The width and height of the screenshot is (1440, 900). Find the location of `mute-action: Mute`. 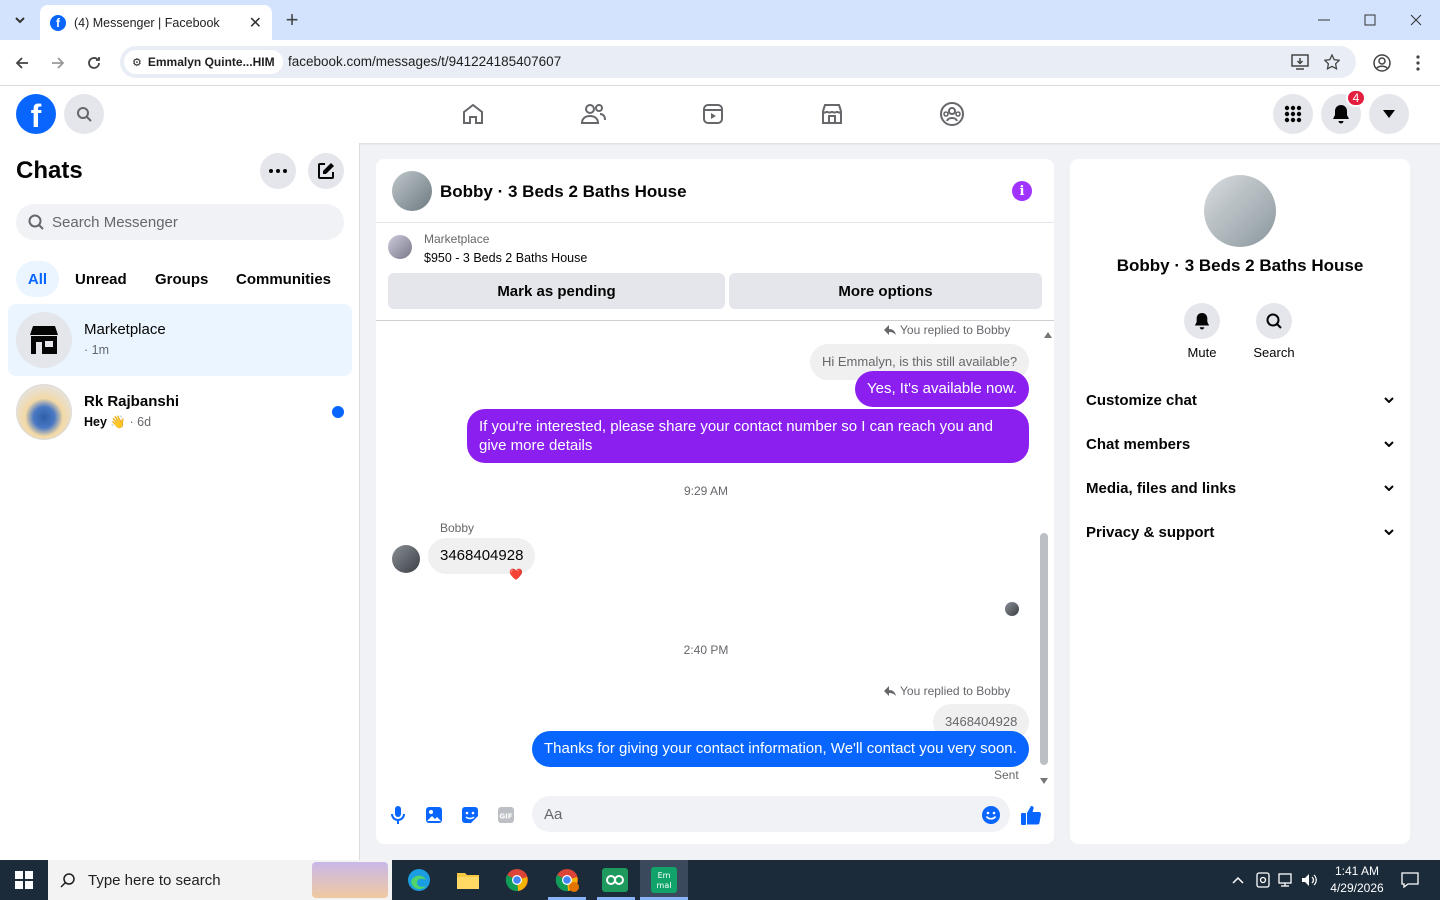

mute-action: Mute is located at coordinates (1202, 331).